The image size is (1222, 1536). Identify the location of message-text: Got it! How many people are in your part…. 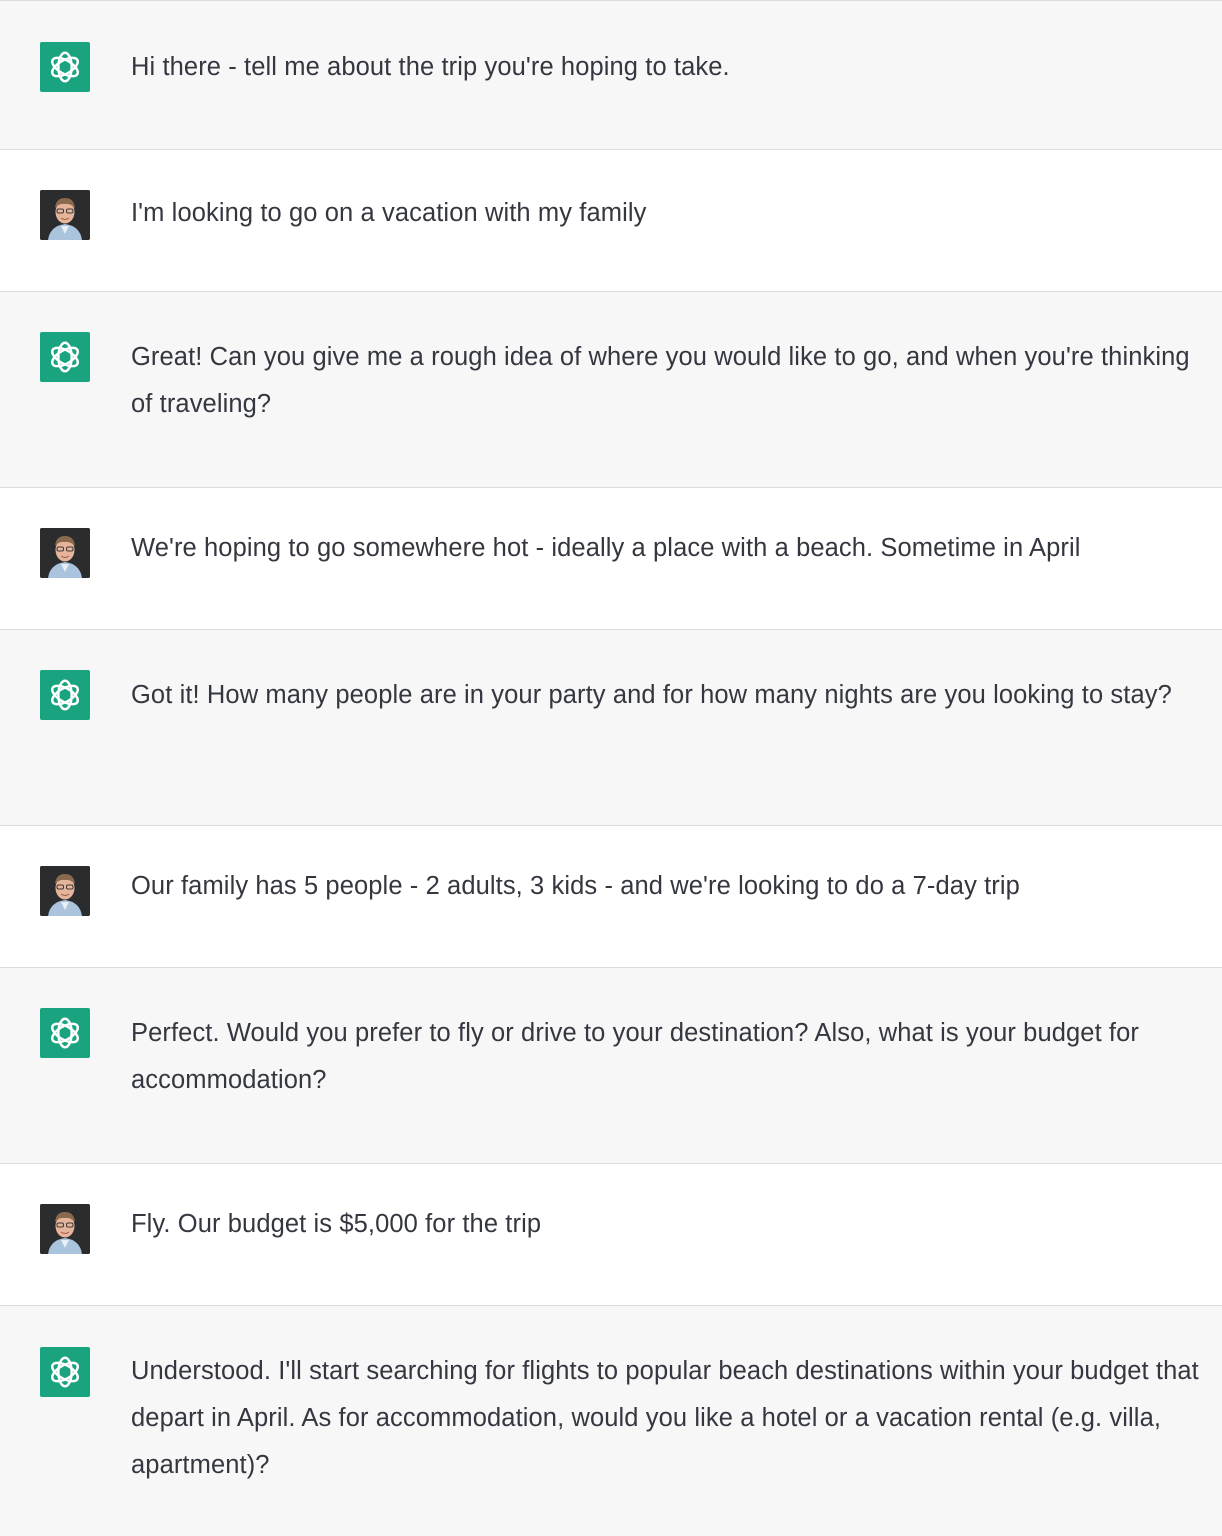
(651, 695).